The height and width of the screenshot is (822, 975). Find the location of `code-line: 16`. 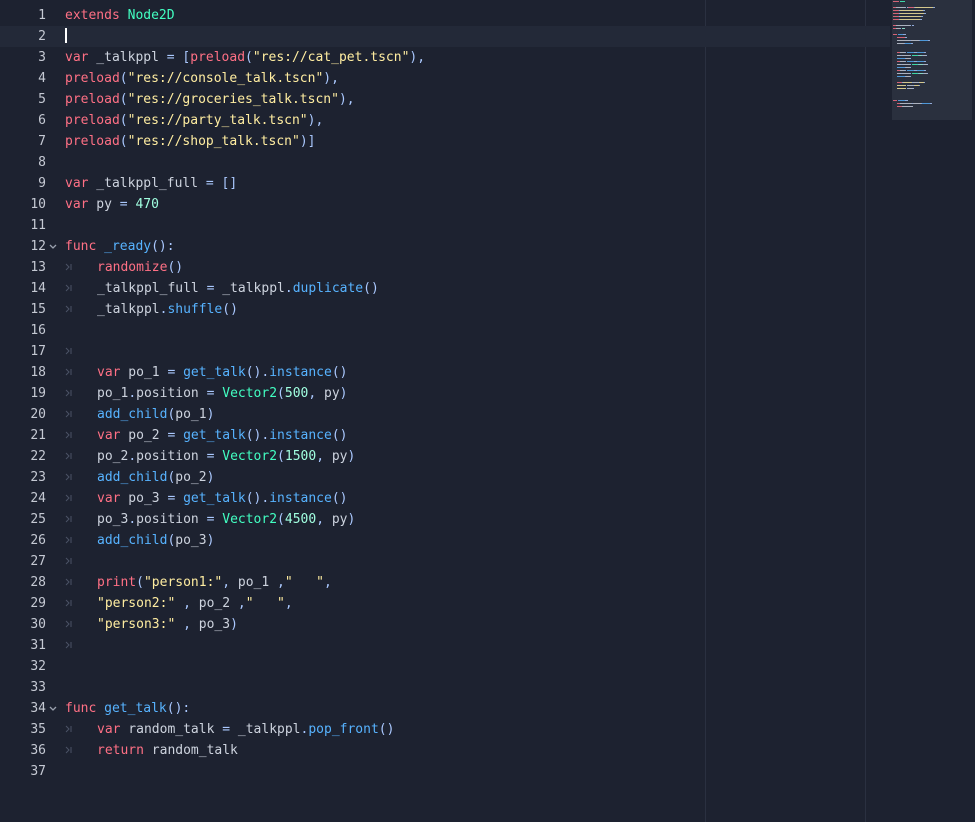

code-line: 16 is located at coordinates (445, 330).